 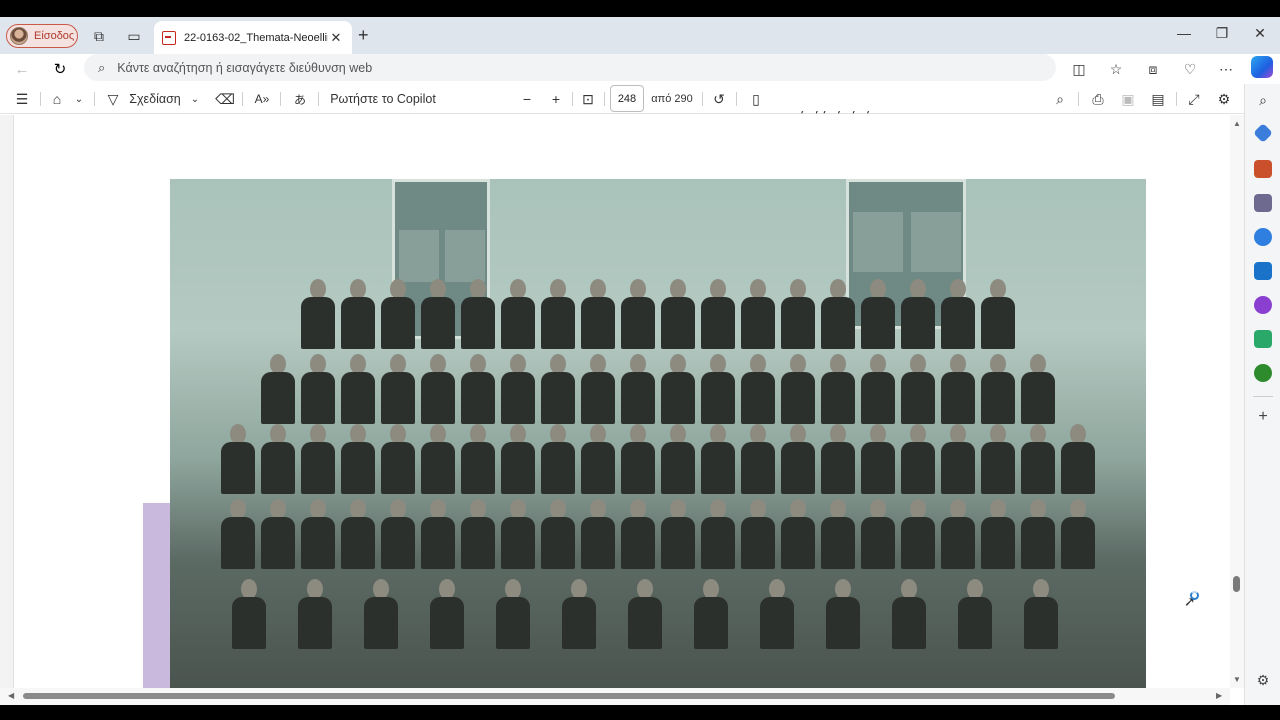 What do you see at coordinates (1236, 584) in the screenshot?
I see `vertical-scroll-thumb` at bounding box center [1236, 584].